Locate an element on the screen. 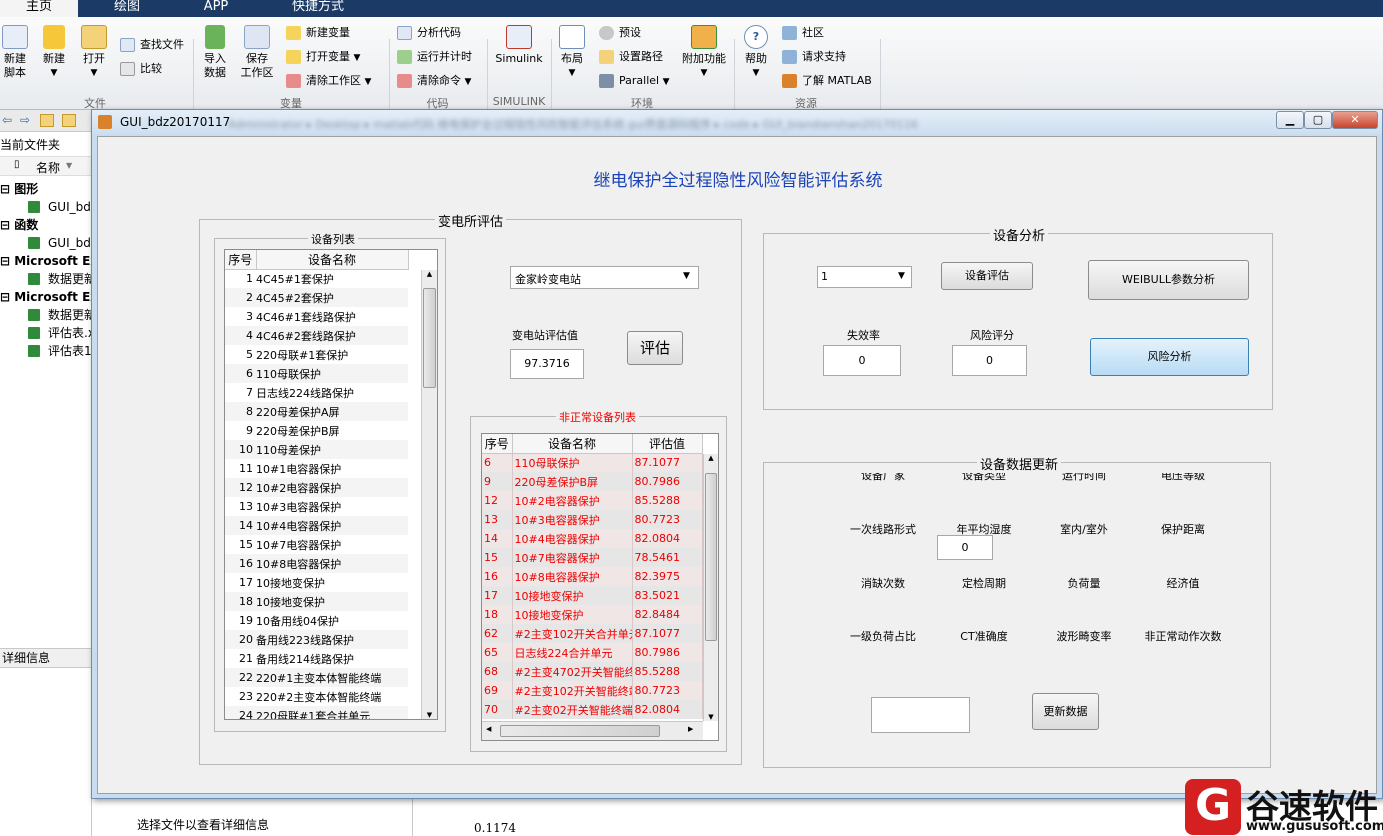 The height and width of the screenshot is (836, 1383). table-row: 15 10#7电容器保护 is located at coordinates (316, 544).